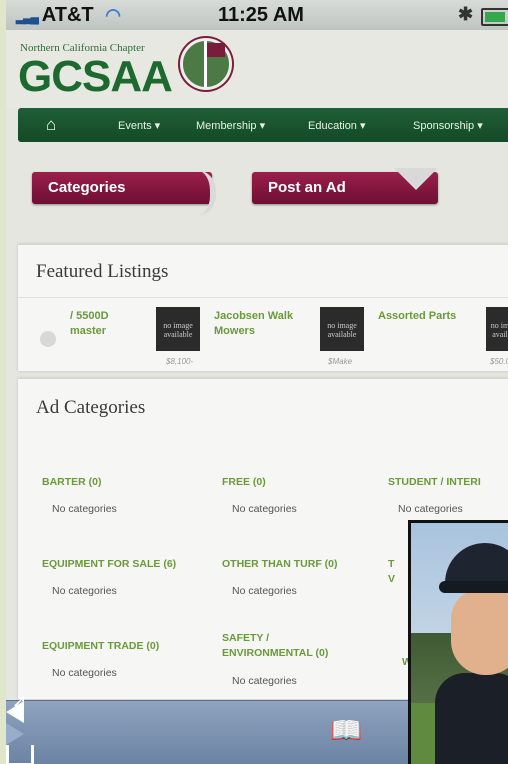  What do you see at coordinates (292, 646) in the screenshot?
I see `category-title: SAFETY / ENVIRONMENTAL (0)` at bounding box center [292, 646].